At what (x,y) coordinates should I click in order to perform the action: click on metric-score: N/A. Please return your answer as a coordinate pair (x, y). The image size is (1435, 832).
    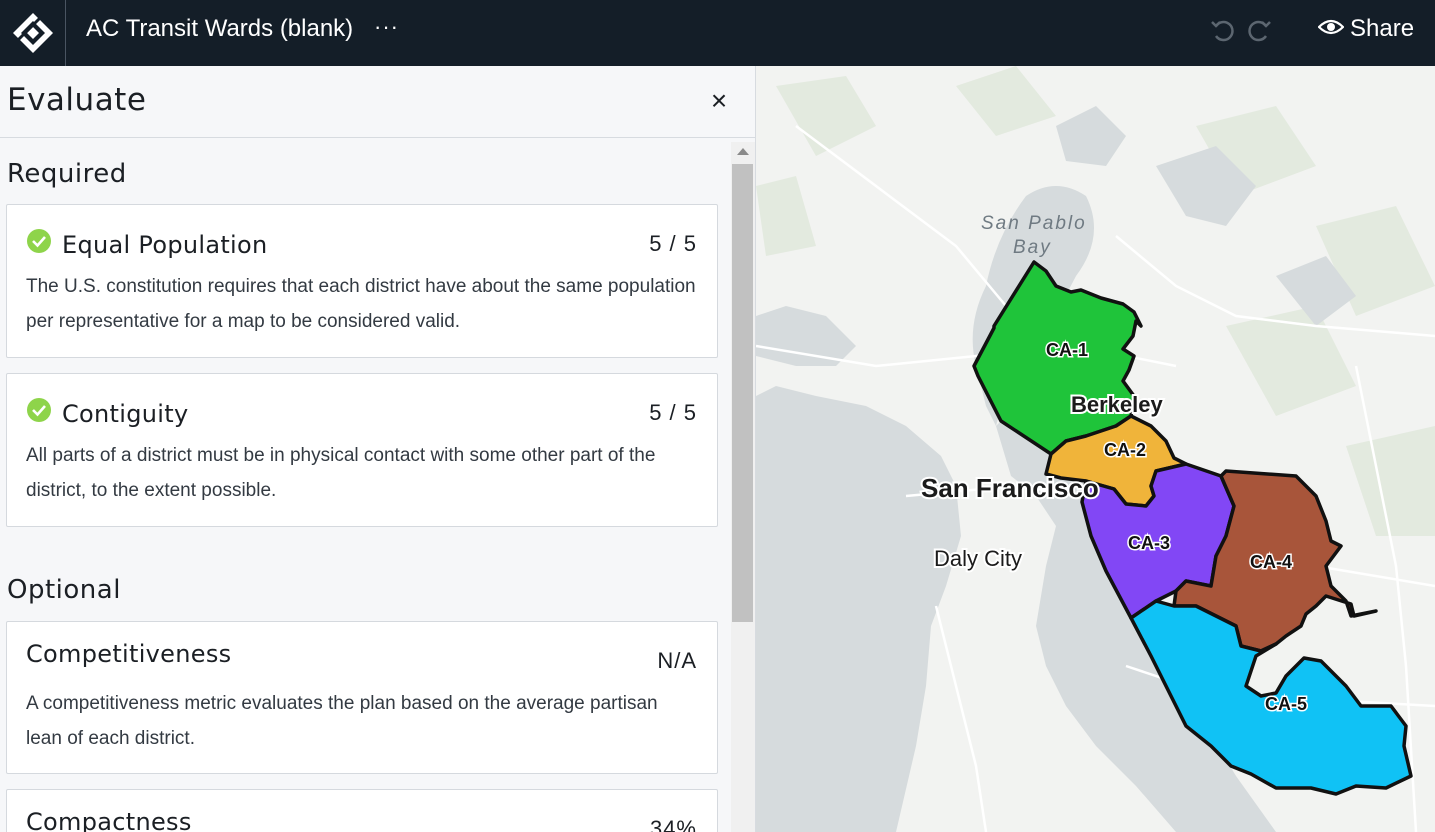
    Looking at the image, I should click on (677, 660).